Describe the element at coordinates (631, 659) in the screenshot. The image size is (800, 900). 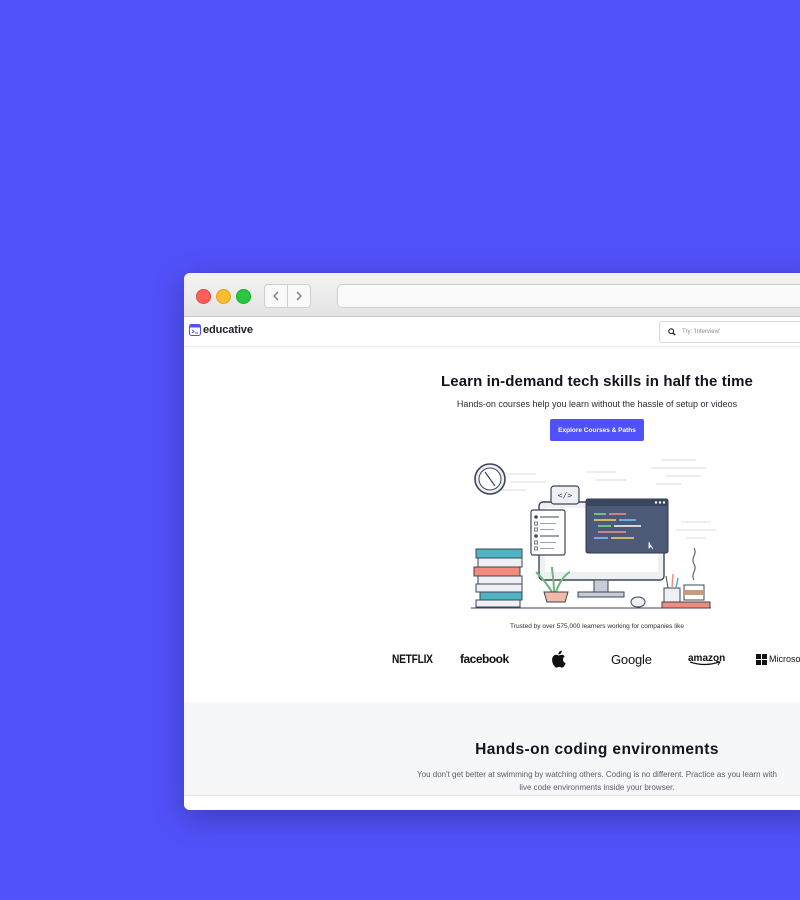
I see `google-logo: Google` at that location.